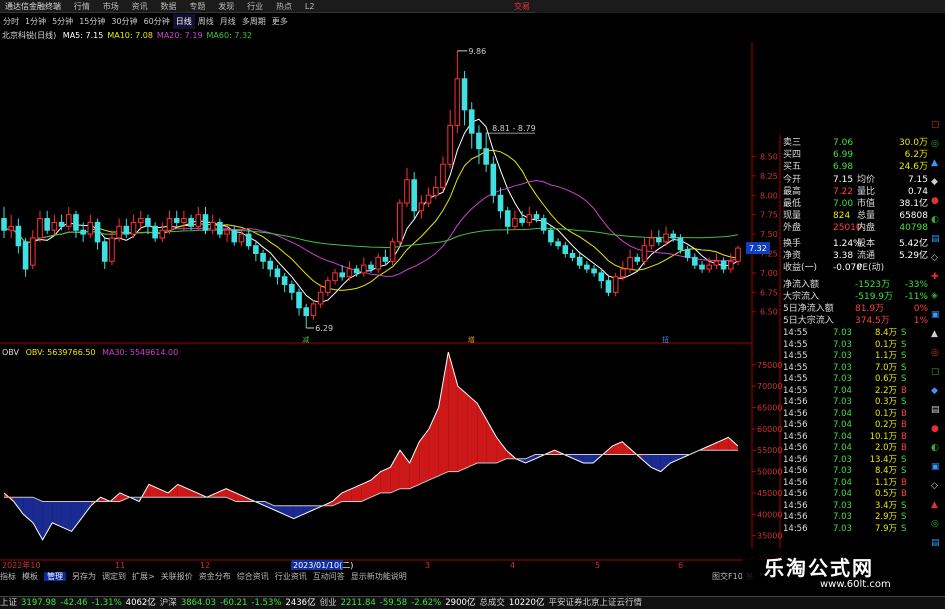 The image size is (945, 609). Describe the element at coordinates (913, 204) in the screenshot. I see `quote-value-2: 38.1亿` at that location.